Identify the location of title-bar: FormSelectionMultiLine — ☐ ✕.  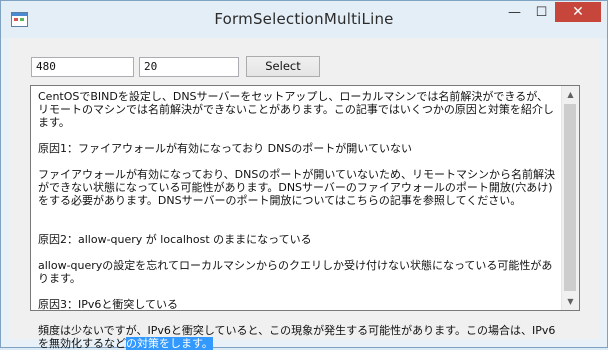
(304, 19).